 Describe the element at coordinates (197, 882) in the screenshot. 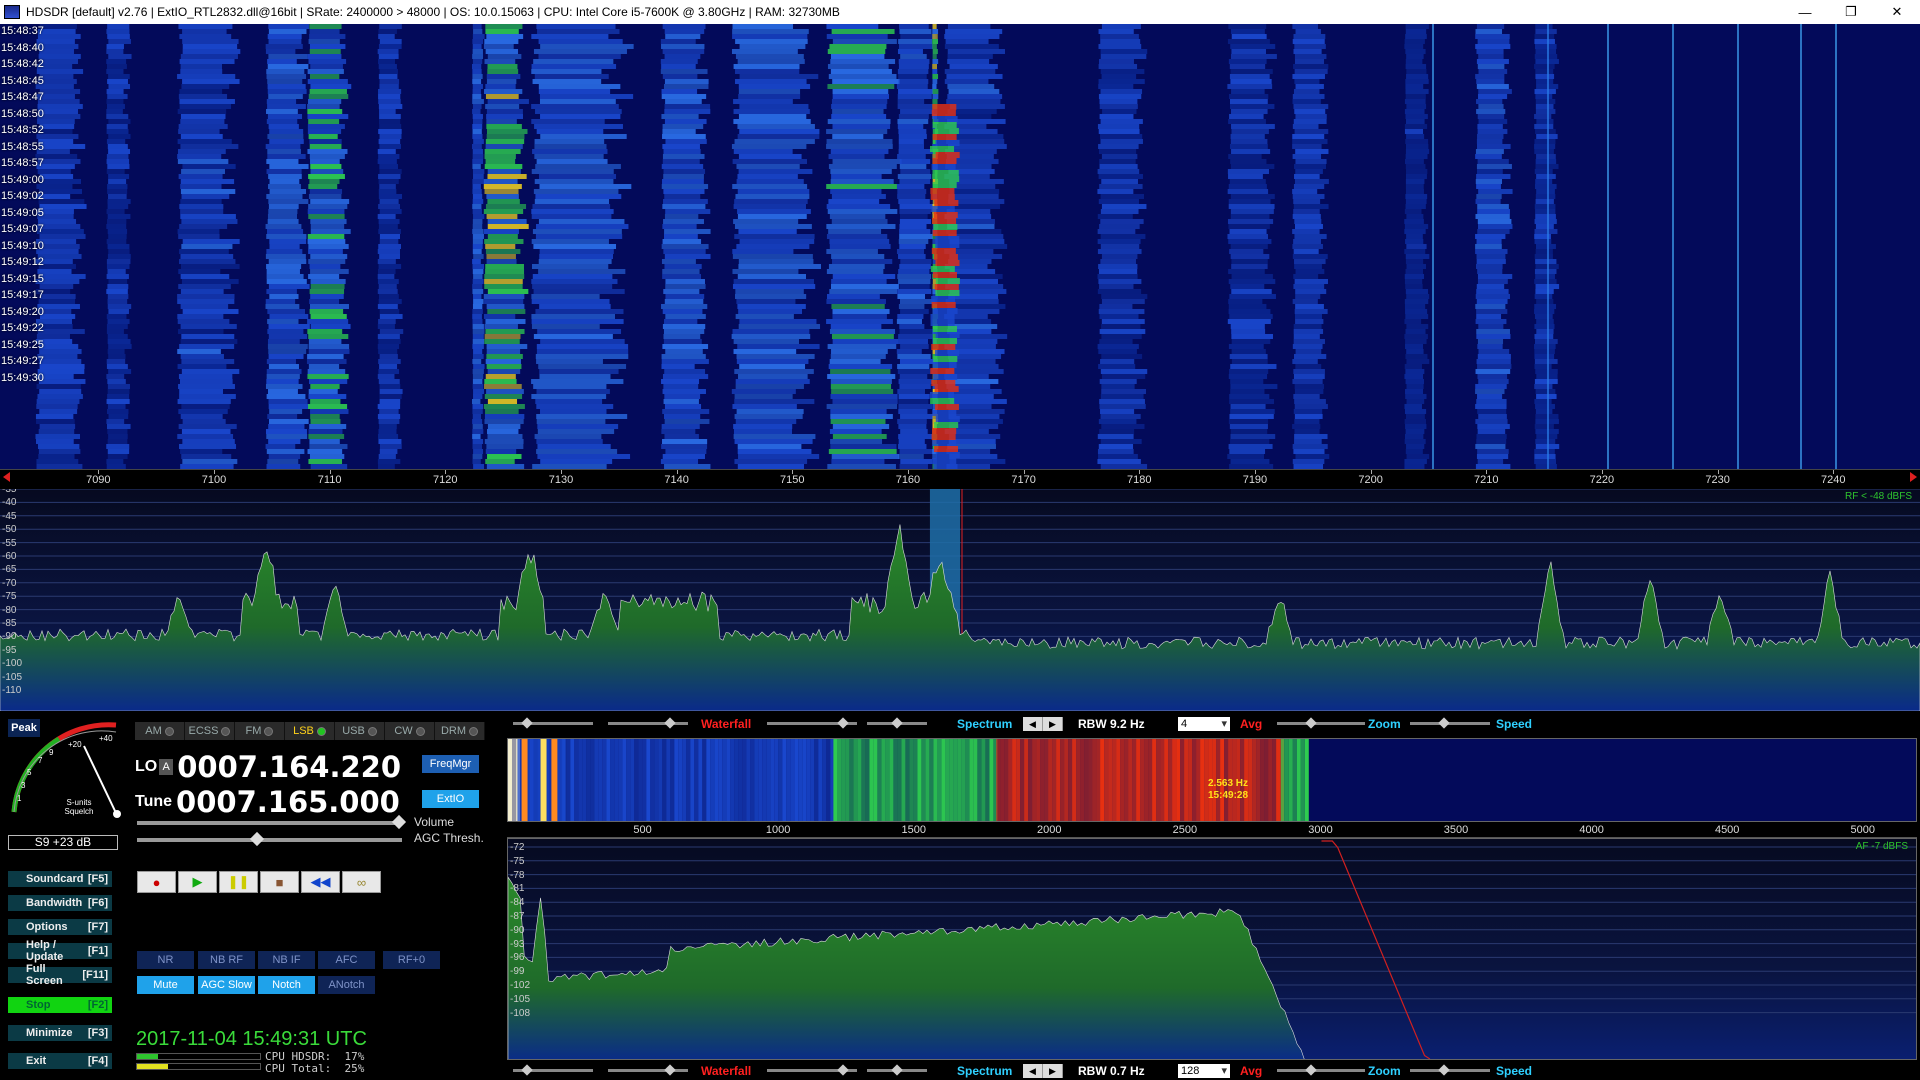

I see `play-button: ▶` at that location.